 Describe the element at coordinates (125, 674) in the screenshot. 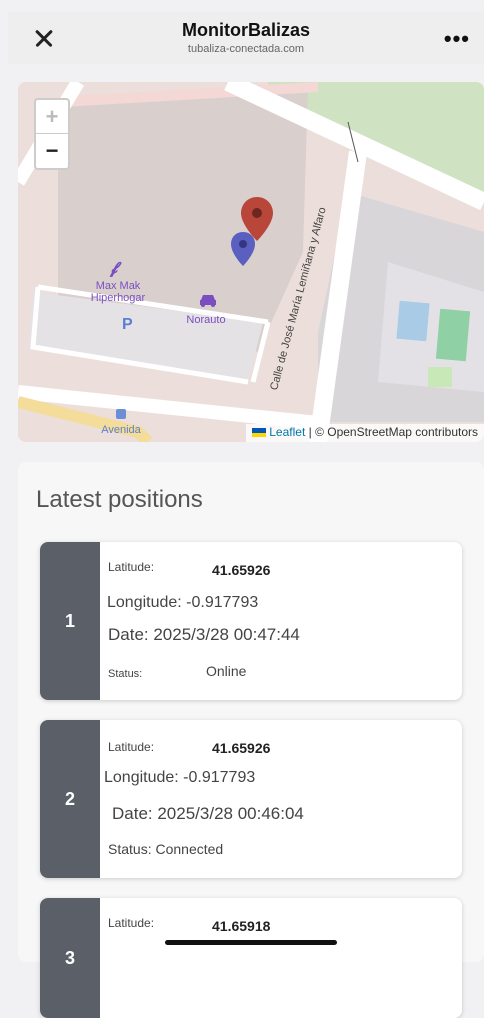

I see `status-label: Status:` at that location.